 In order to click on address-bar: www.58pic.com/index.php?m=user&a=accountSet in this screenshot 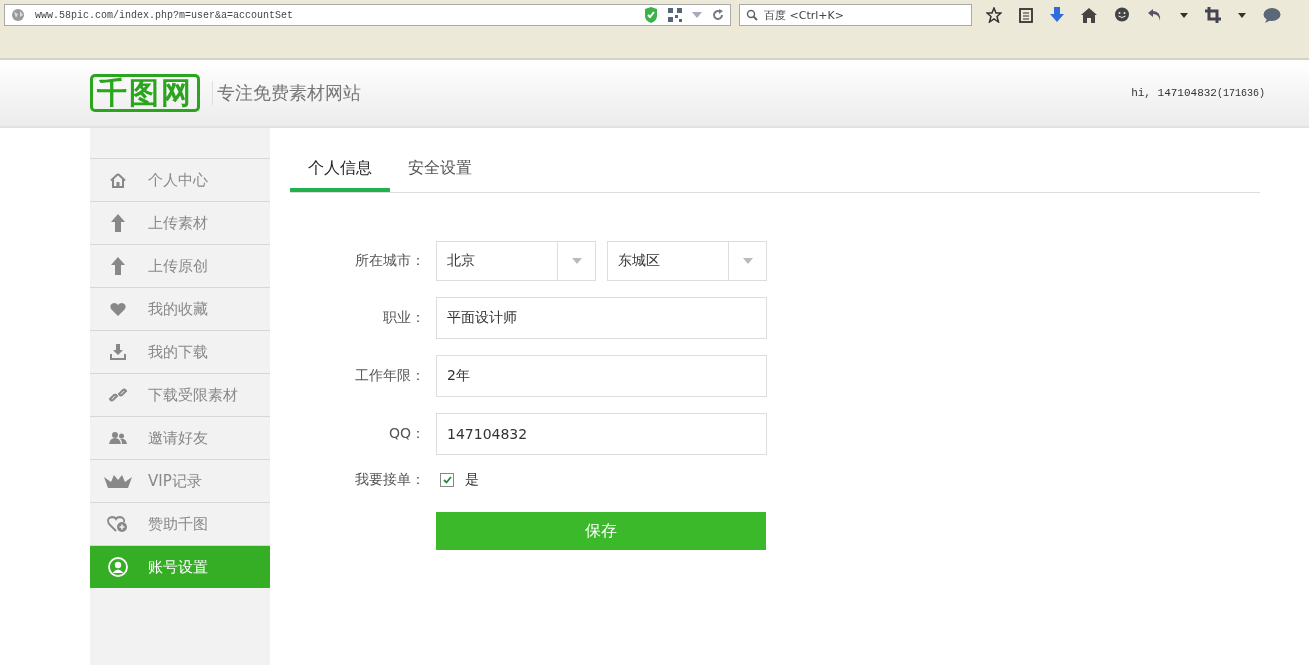, I will do `click(367, 15)`.